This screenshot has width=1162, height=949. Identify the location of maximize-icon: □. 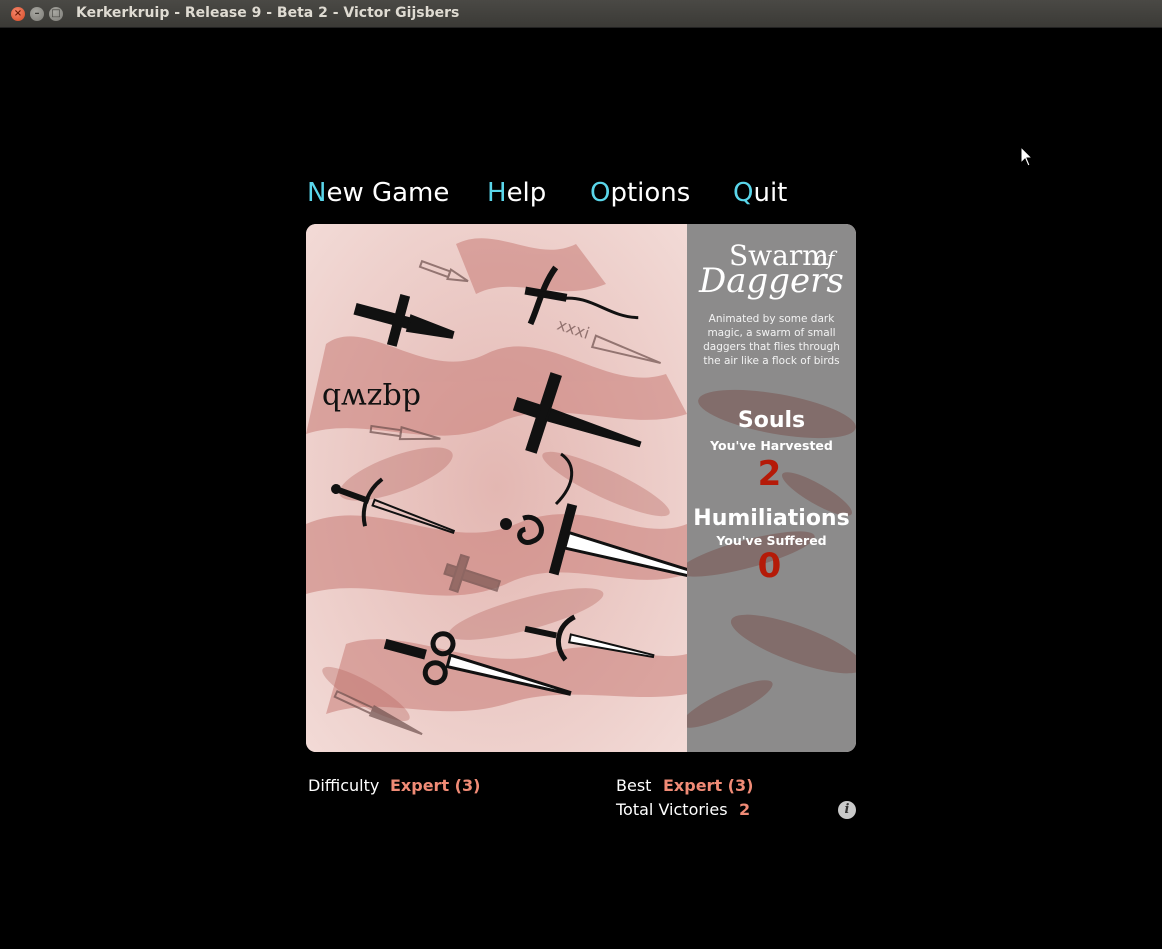
(56, 14).